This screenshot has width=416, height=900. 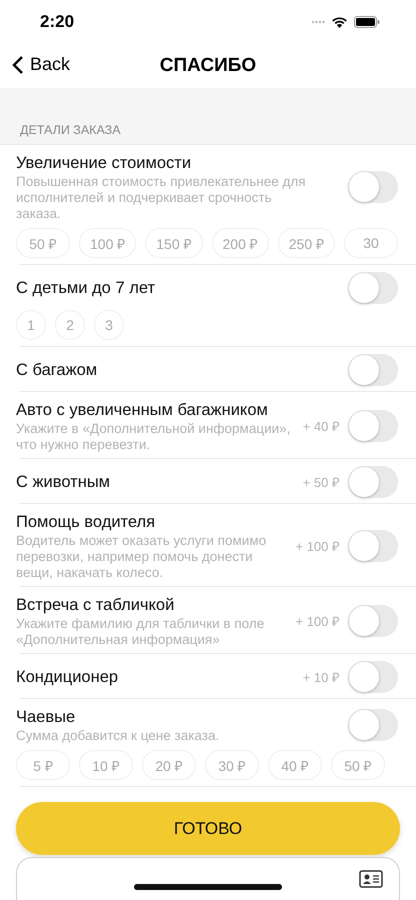 I want to click on option-description: Укажите фамилию для таблички в поле «Дополнительная информация», so click(x=141, y=632).